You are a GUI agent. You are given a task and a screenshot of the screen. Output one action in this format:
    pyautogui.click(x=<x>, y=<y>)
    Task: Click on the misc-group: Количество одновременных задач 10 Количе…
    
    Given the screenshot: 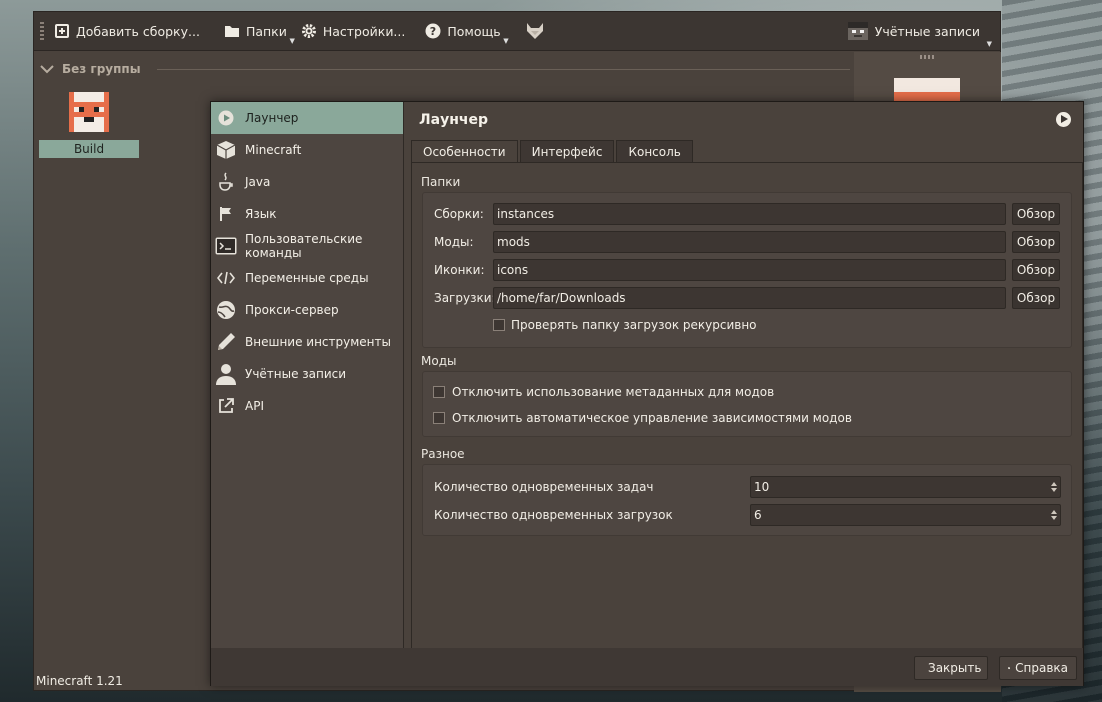 What is the action you would take?
    pyautogui.click(x=747, y=500)
    